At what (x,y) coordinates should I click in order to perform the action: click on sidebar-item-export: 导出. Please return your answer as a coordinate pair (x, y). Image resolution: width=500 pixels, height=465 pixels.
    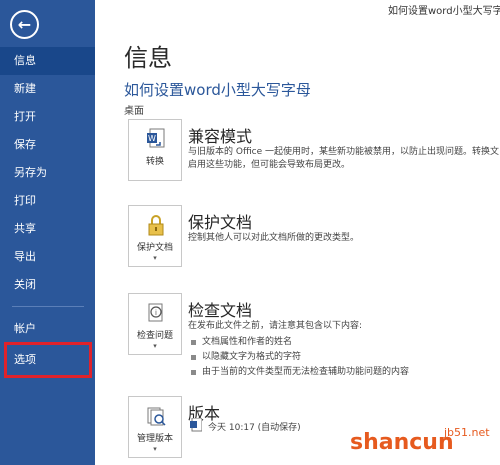
    Looking at the image, I should click on (47, 257).